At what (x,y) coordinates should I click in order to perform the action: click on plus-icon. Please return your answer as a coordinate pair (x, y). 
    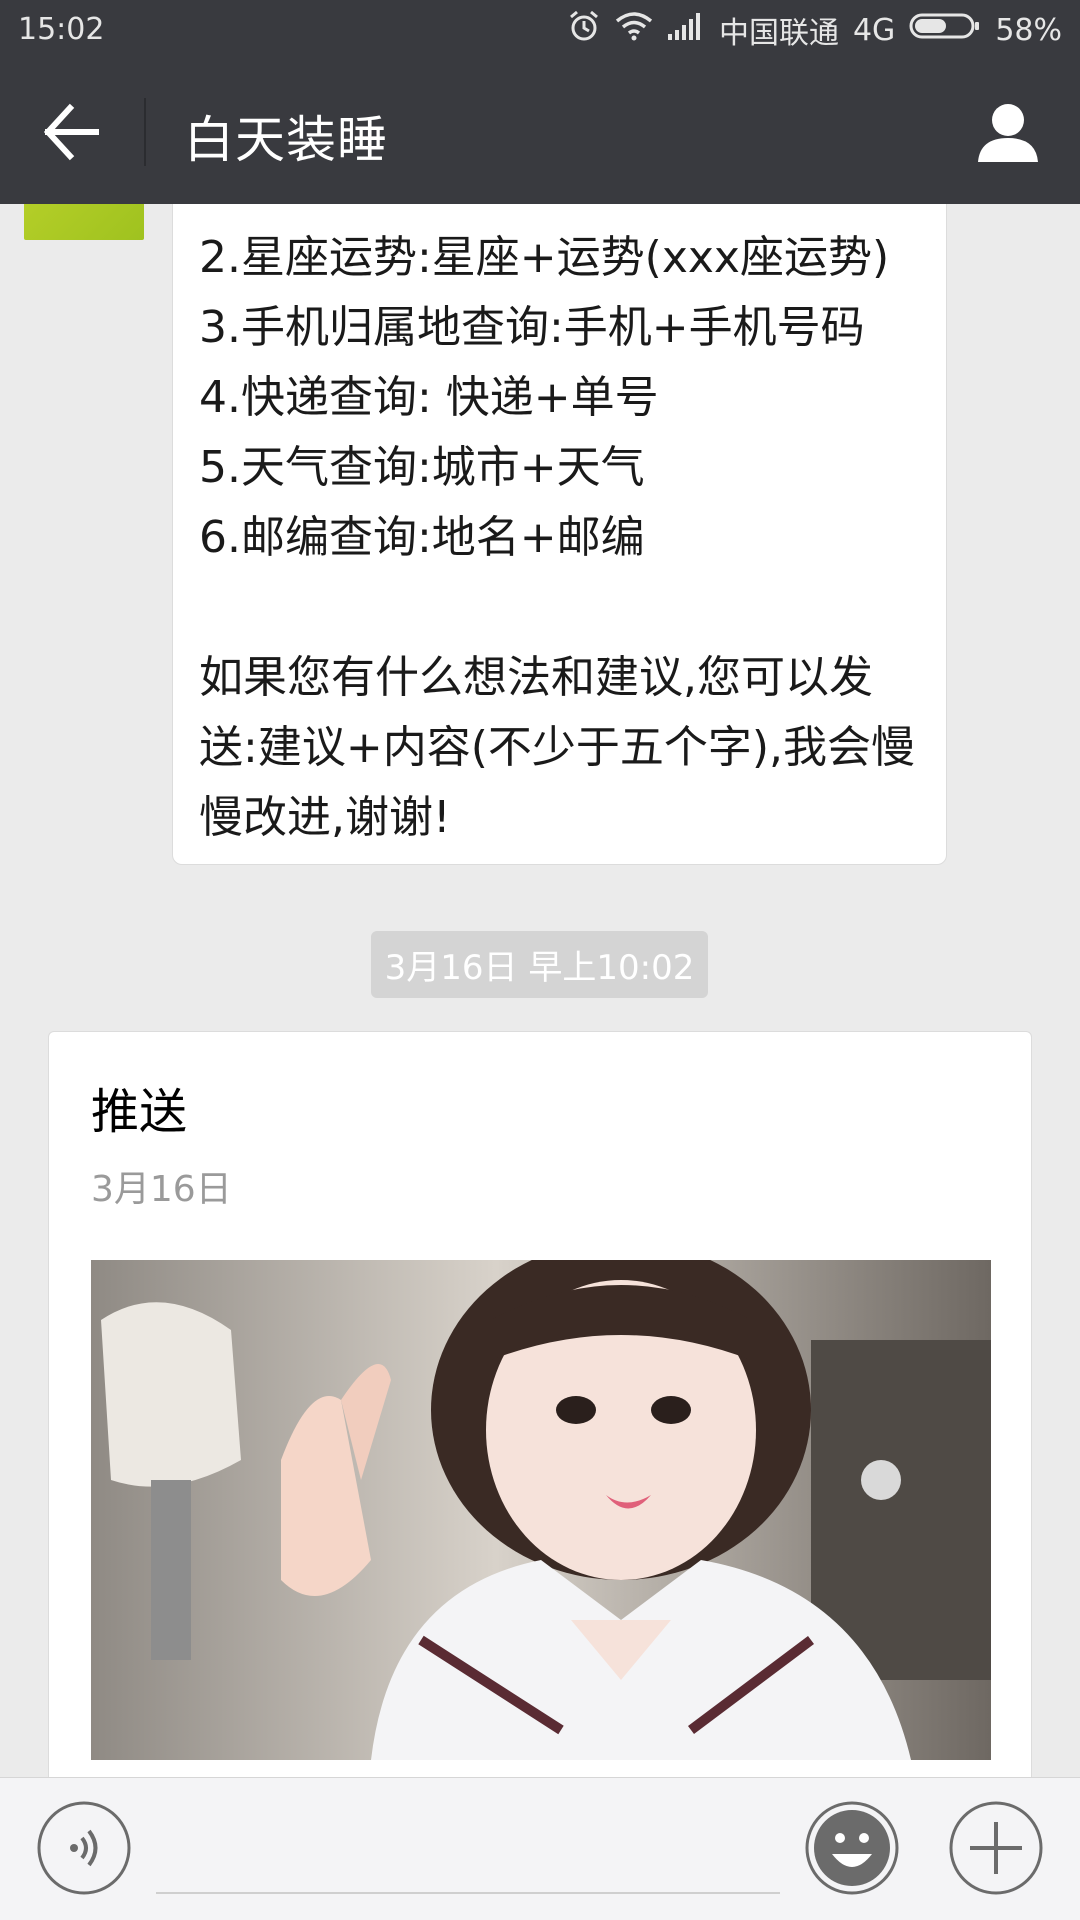
    Looking at the image, I should click on (996, 1848).